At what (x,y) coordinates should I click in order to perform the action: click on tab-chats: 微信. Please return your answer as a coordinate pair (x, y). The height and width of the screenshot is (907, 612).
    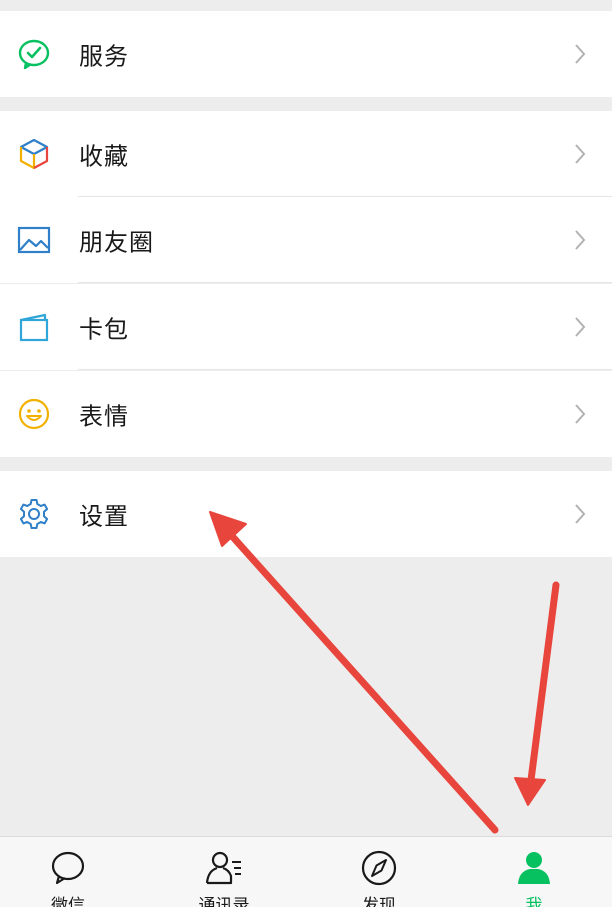
    Looking at the image, I should click on (68, 872).